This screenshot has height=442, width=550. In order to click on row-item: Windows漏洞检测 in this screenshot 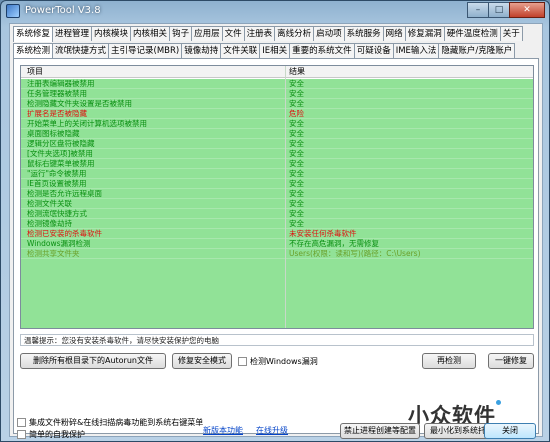, I will do `click(59, 243)`.